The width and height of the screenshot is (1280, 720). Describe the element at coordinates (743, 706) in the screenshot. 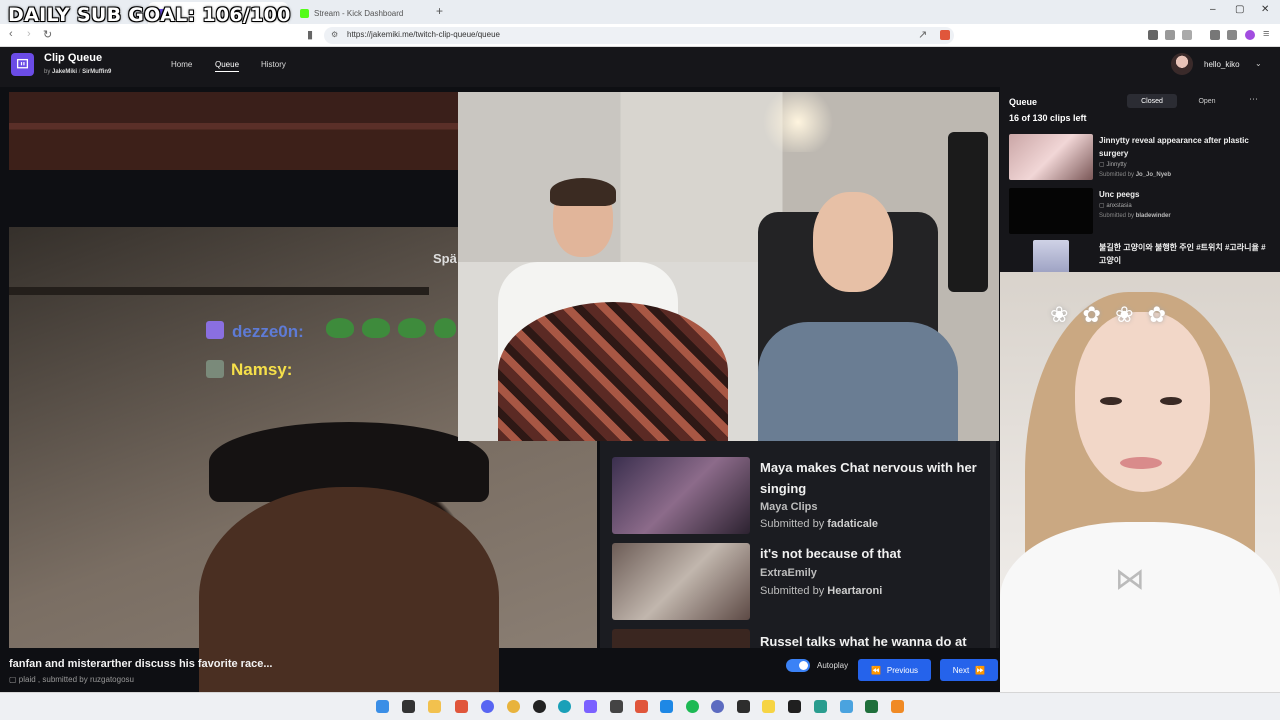

I see `terminal-icon` at that location.